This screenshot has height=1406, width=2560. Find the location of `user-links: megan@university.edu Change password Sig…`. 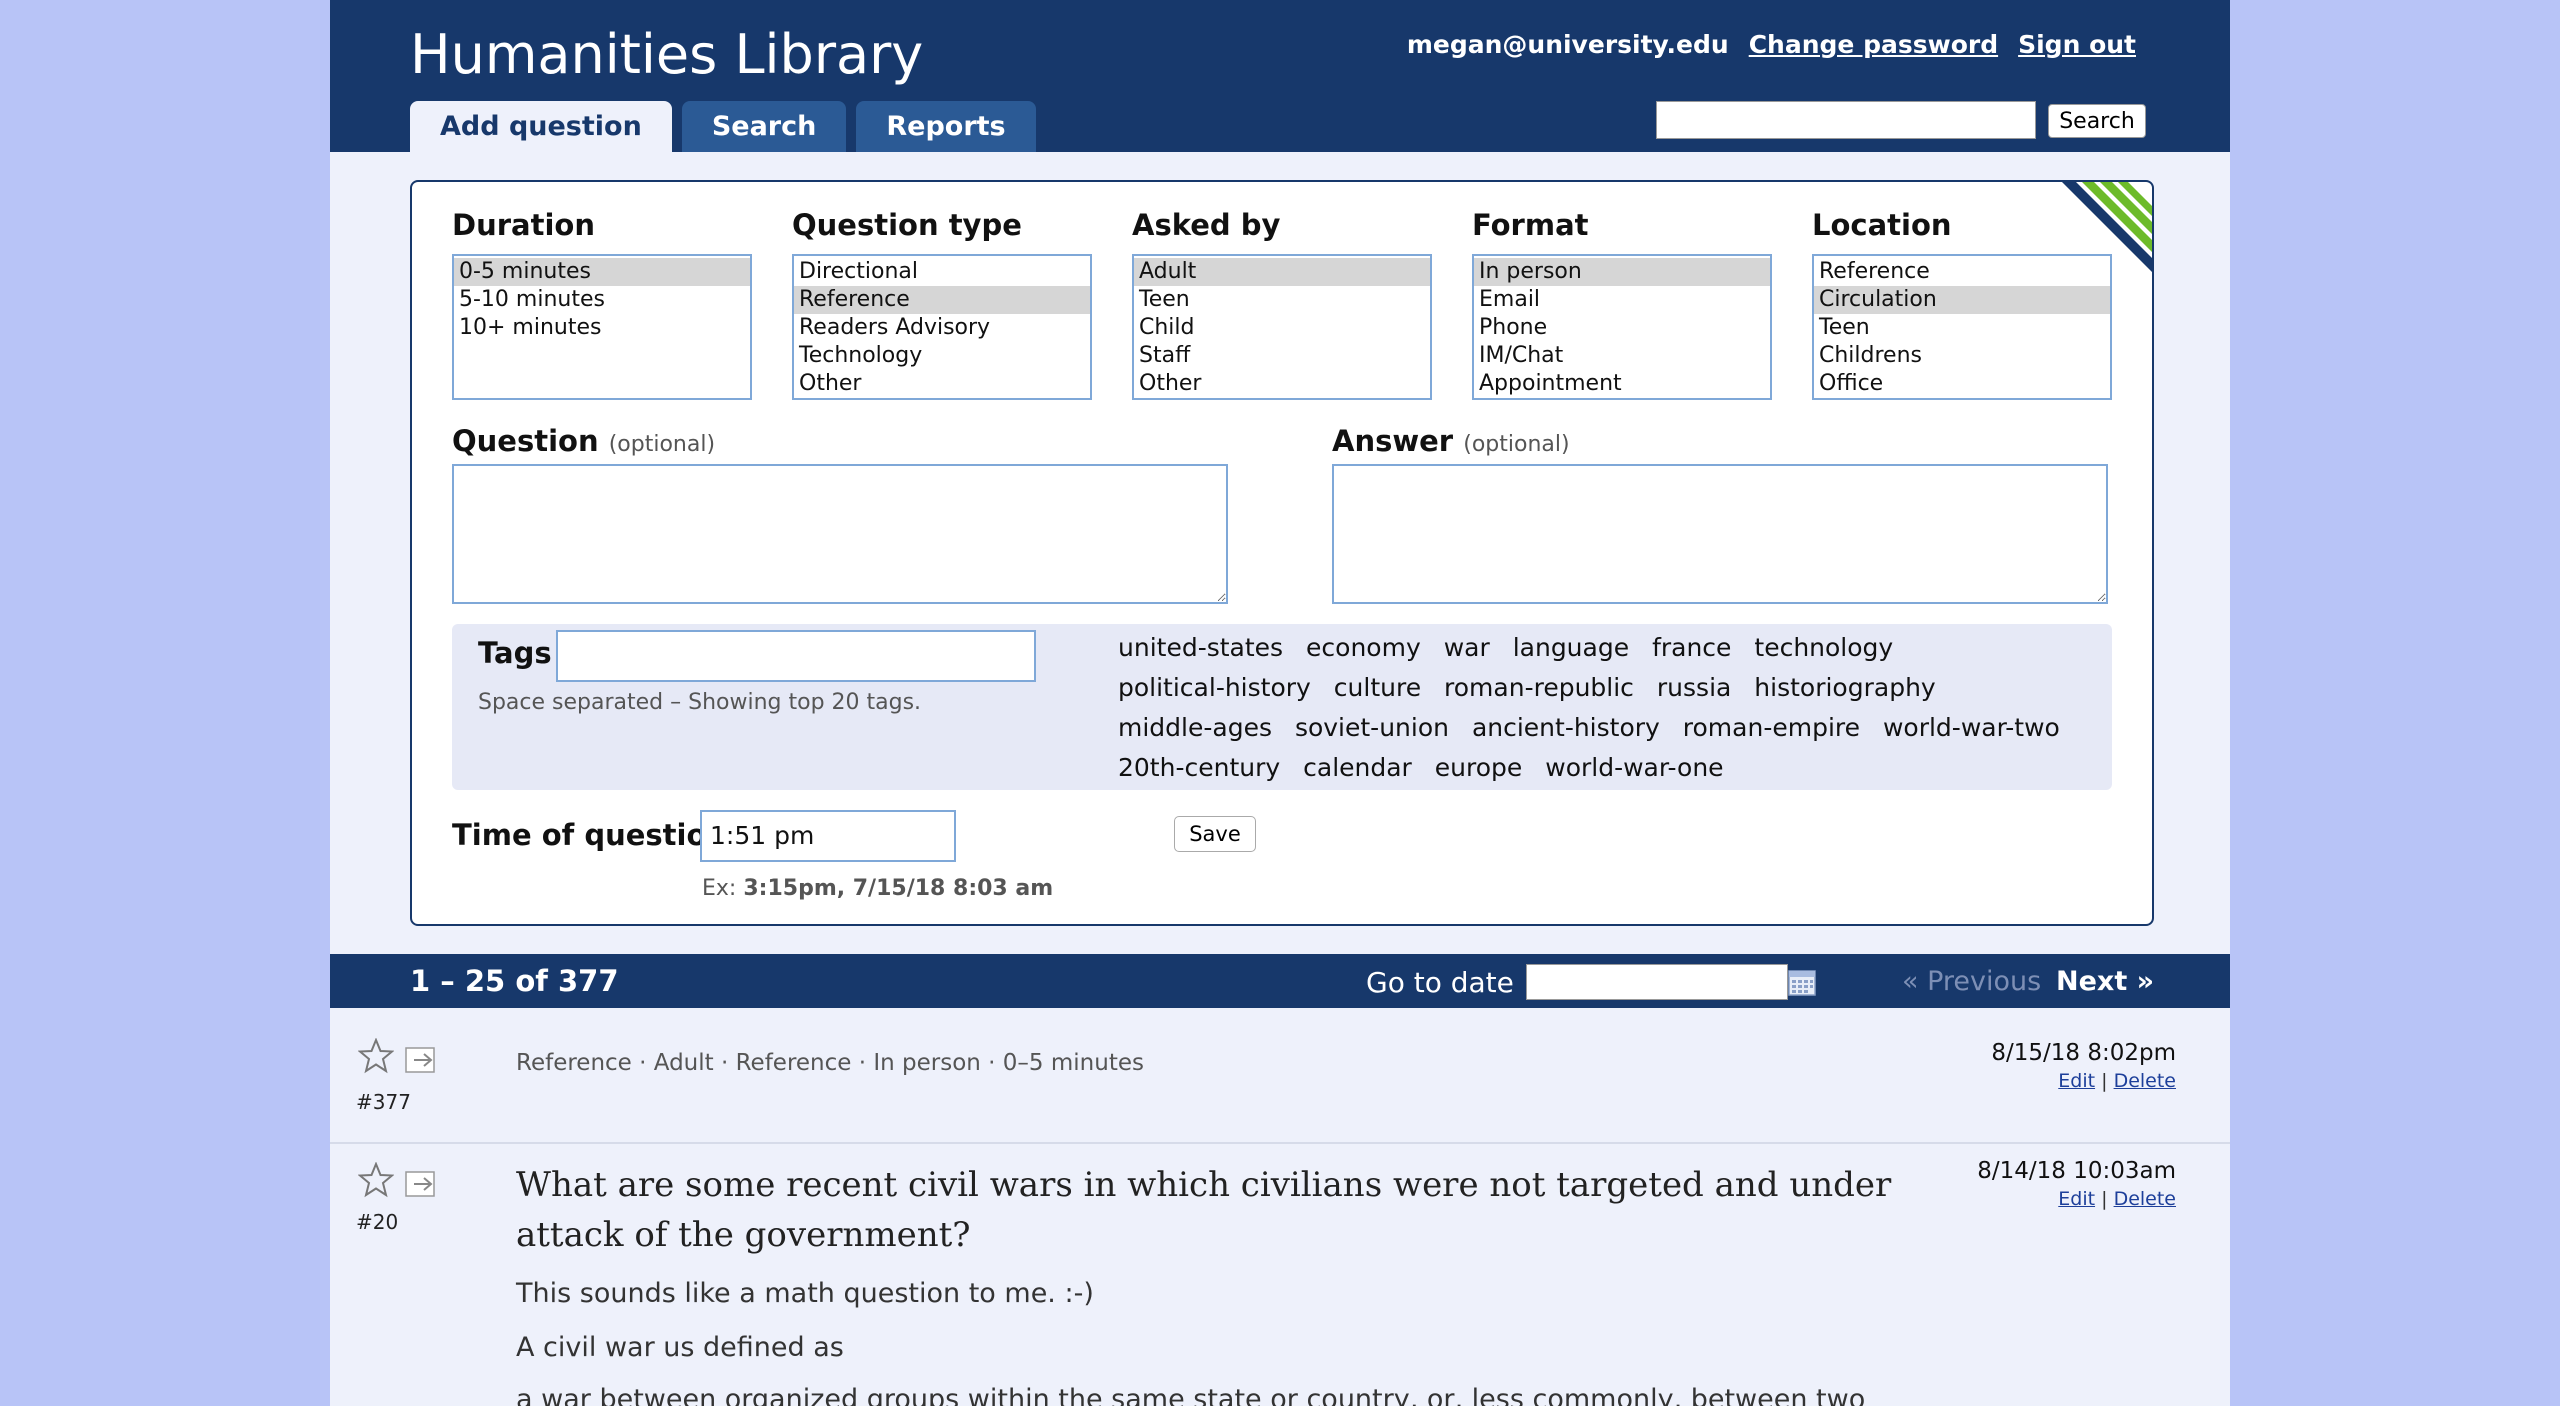

user-links: megan@university.edu Change password Sig… is located at coordinates (1771, 44).